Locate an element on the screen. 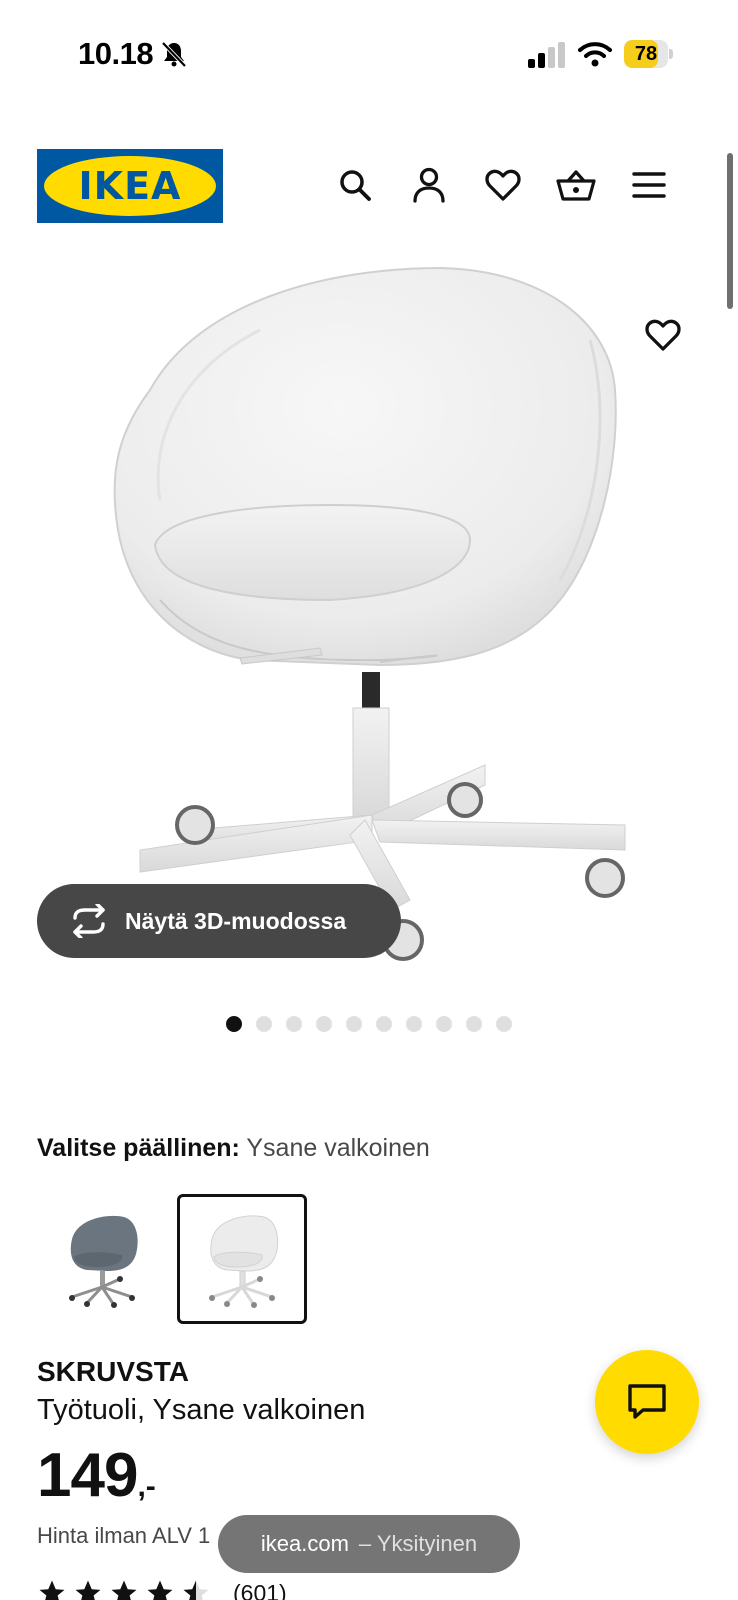  search-button is located at coordinates (355, 185).